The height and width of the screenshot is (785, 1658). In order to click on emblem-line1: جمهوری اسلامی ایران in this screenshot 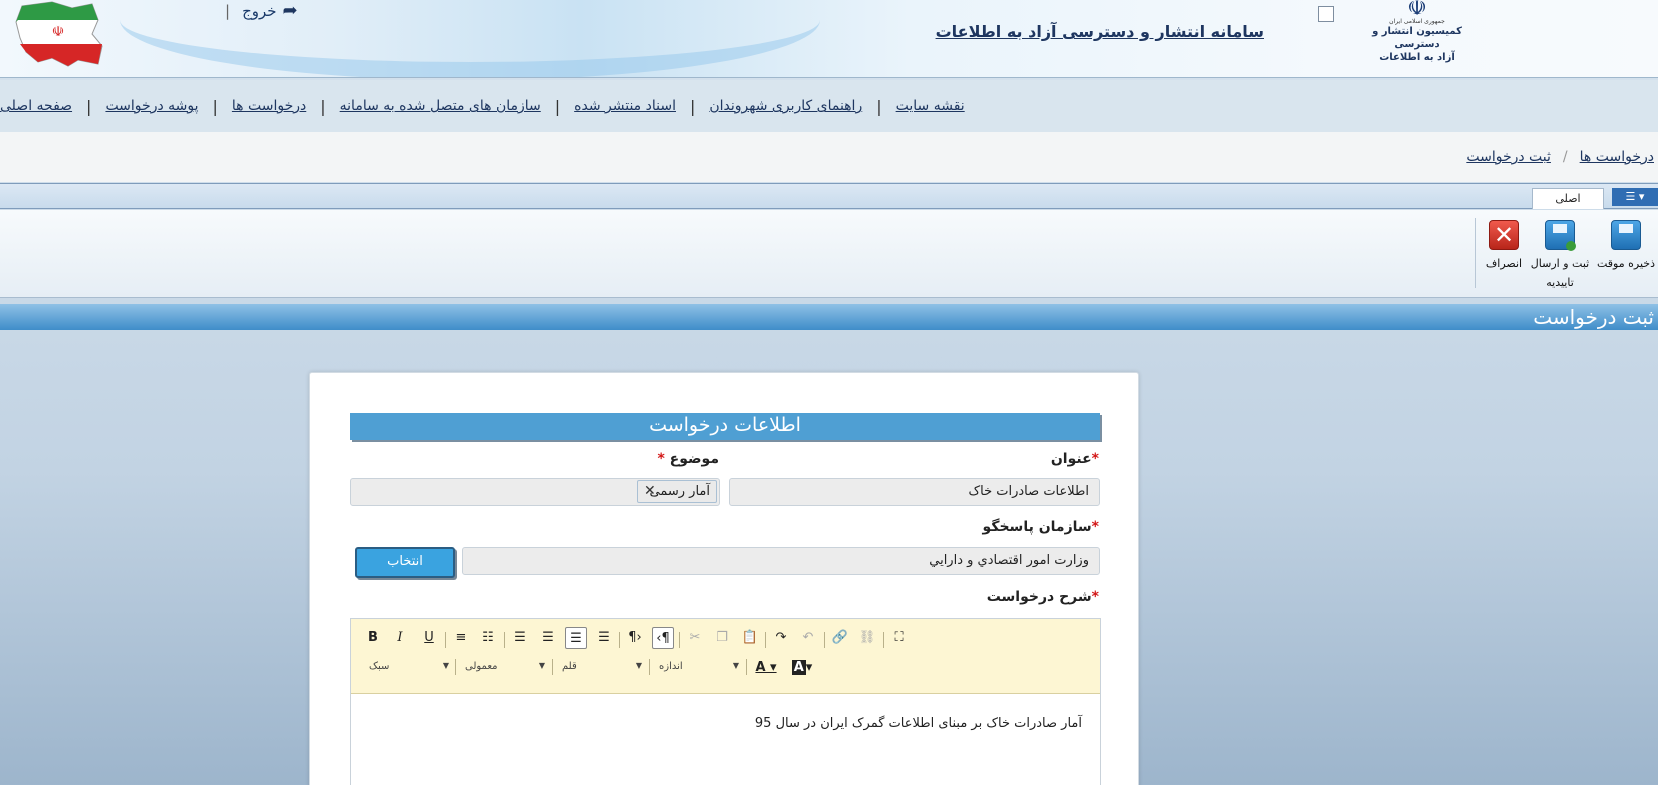, I will do `click(1417, 21)`.